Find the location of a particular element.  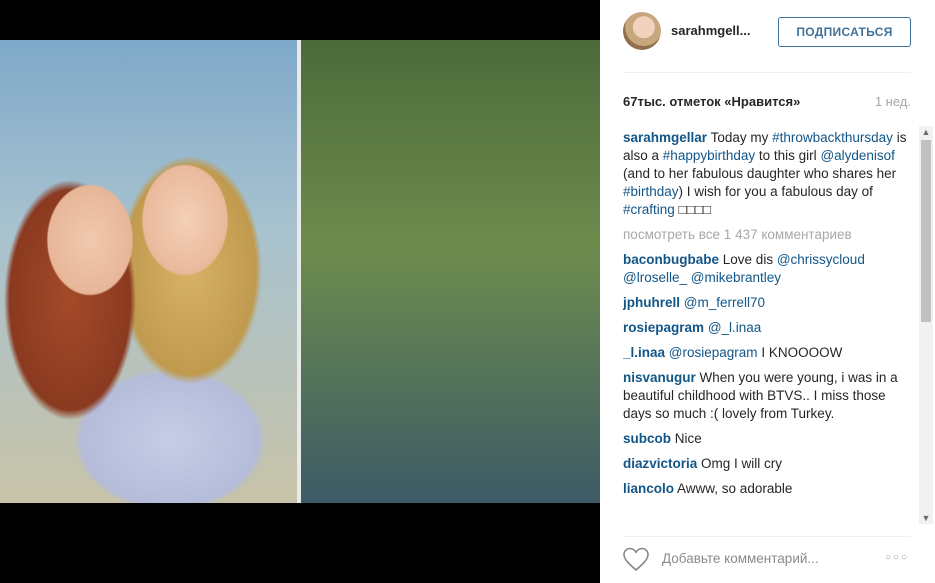

comment-text: Omg I will cry is located at coordinates (742, 463).